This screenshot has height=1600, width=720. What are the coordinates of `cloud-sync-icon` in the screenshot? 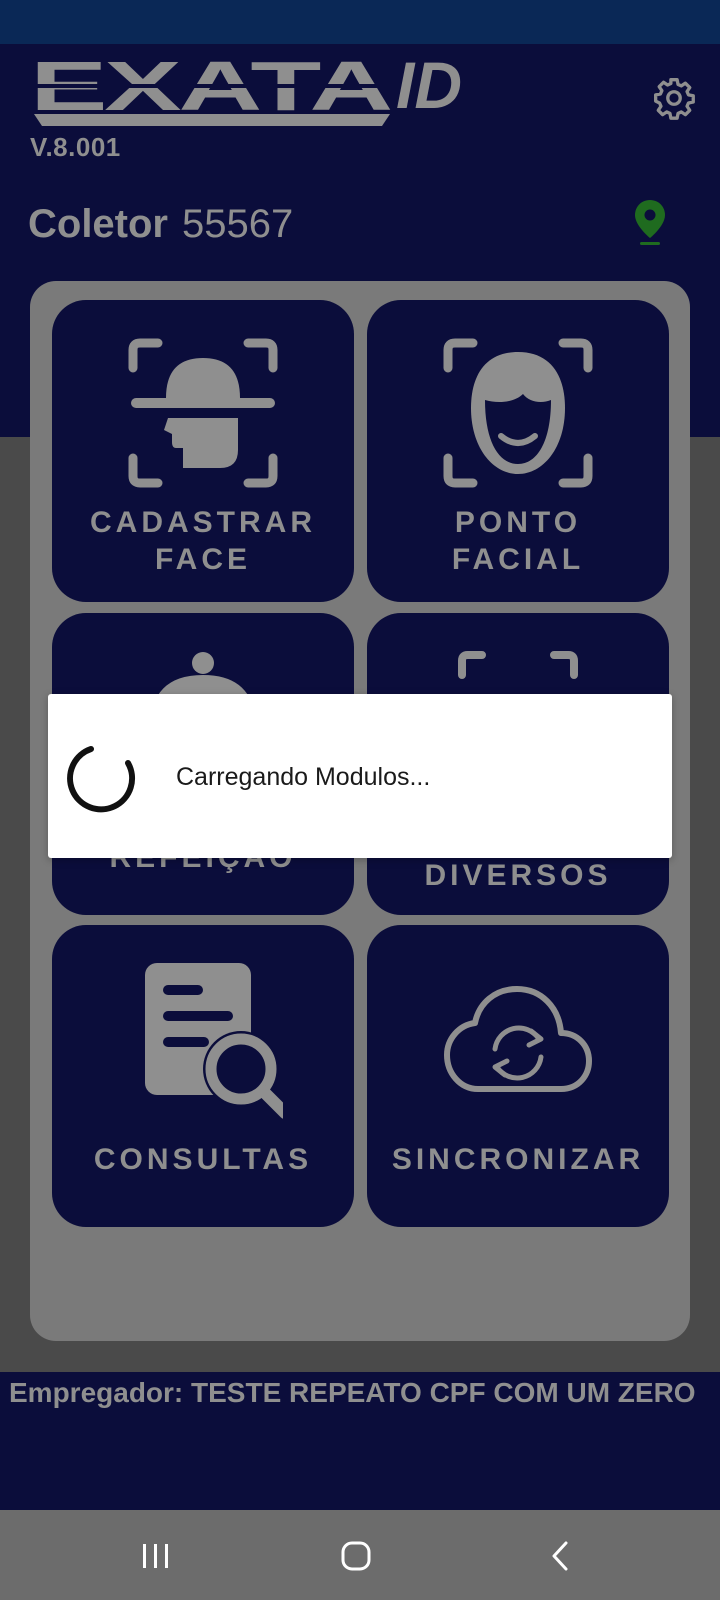 It's located at (518, 1039).